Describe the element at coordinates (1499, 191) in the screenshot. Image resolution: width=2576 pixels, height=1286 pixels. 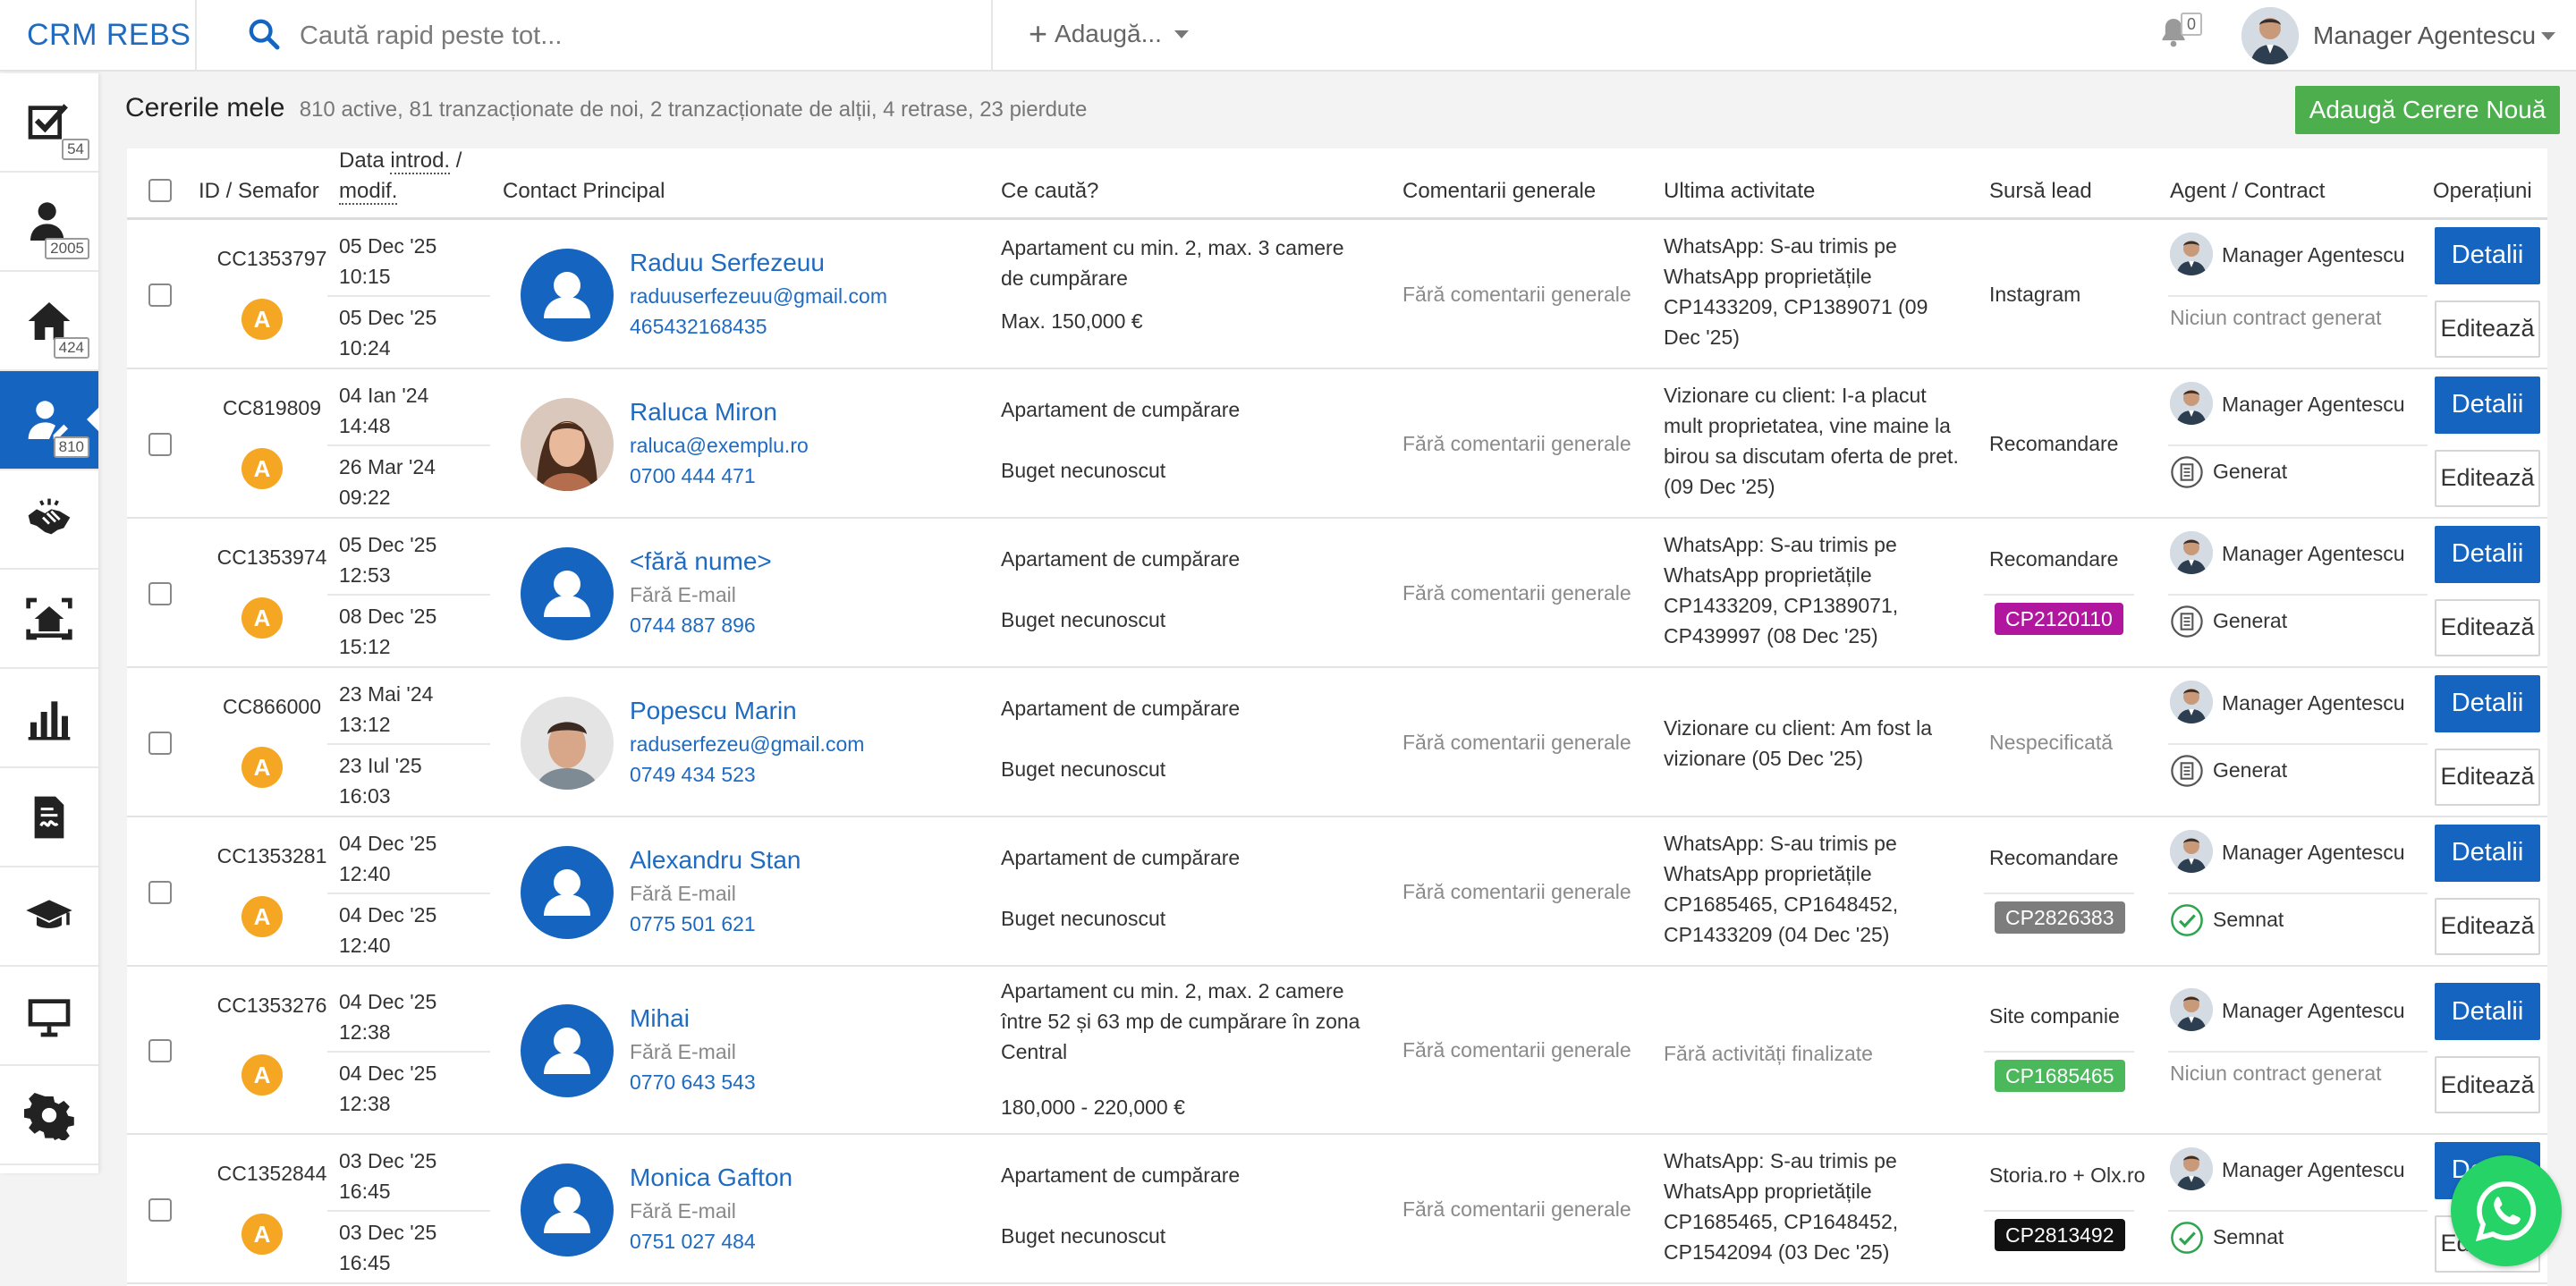
I see `col-header-comments: Comentarii generale` at that location.